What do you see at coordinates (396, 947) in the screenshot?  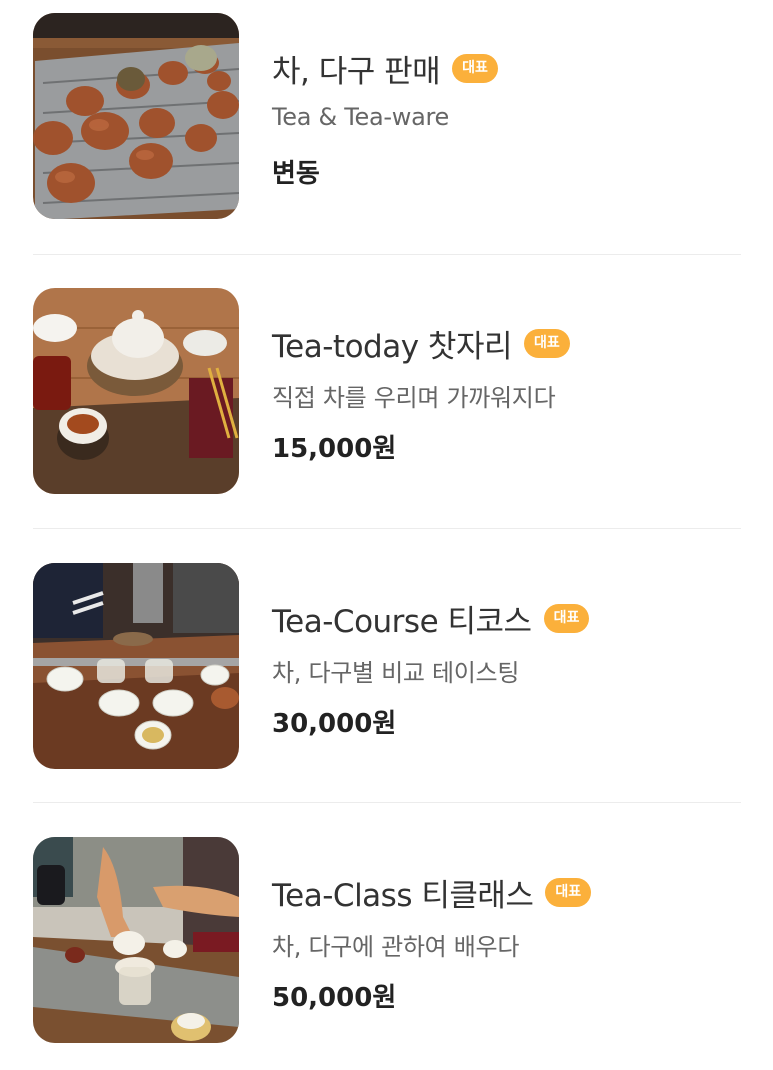 I see `product-subtitle: 차, 다구에 관하여 배우다` at bounding box center [396, 947].